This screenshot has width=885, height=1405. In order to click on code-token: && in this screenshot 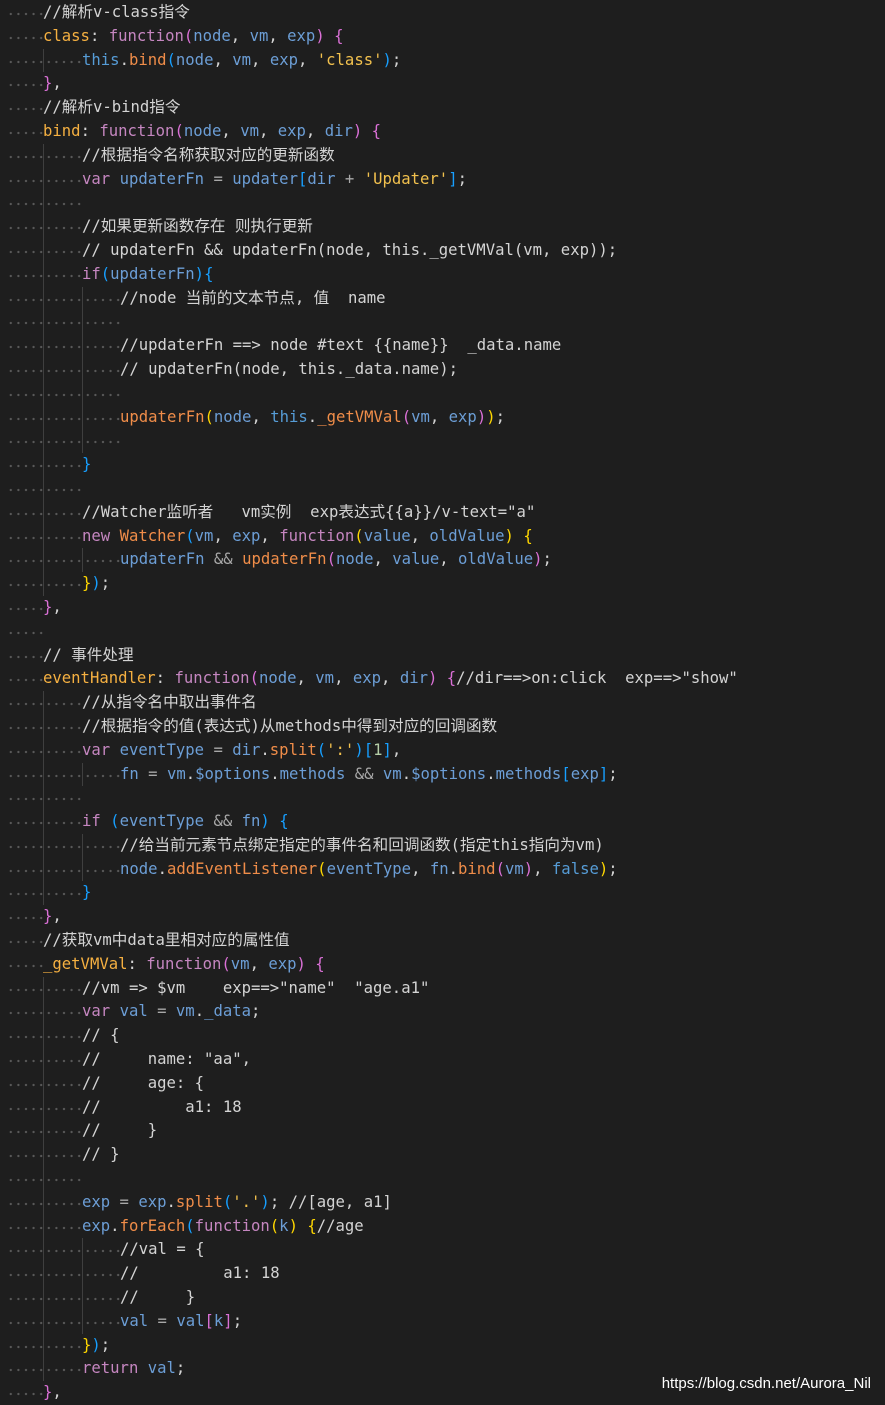, I will do `click(223, 559)`.